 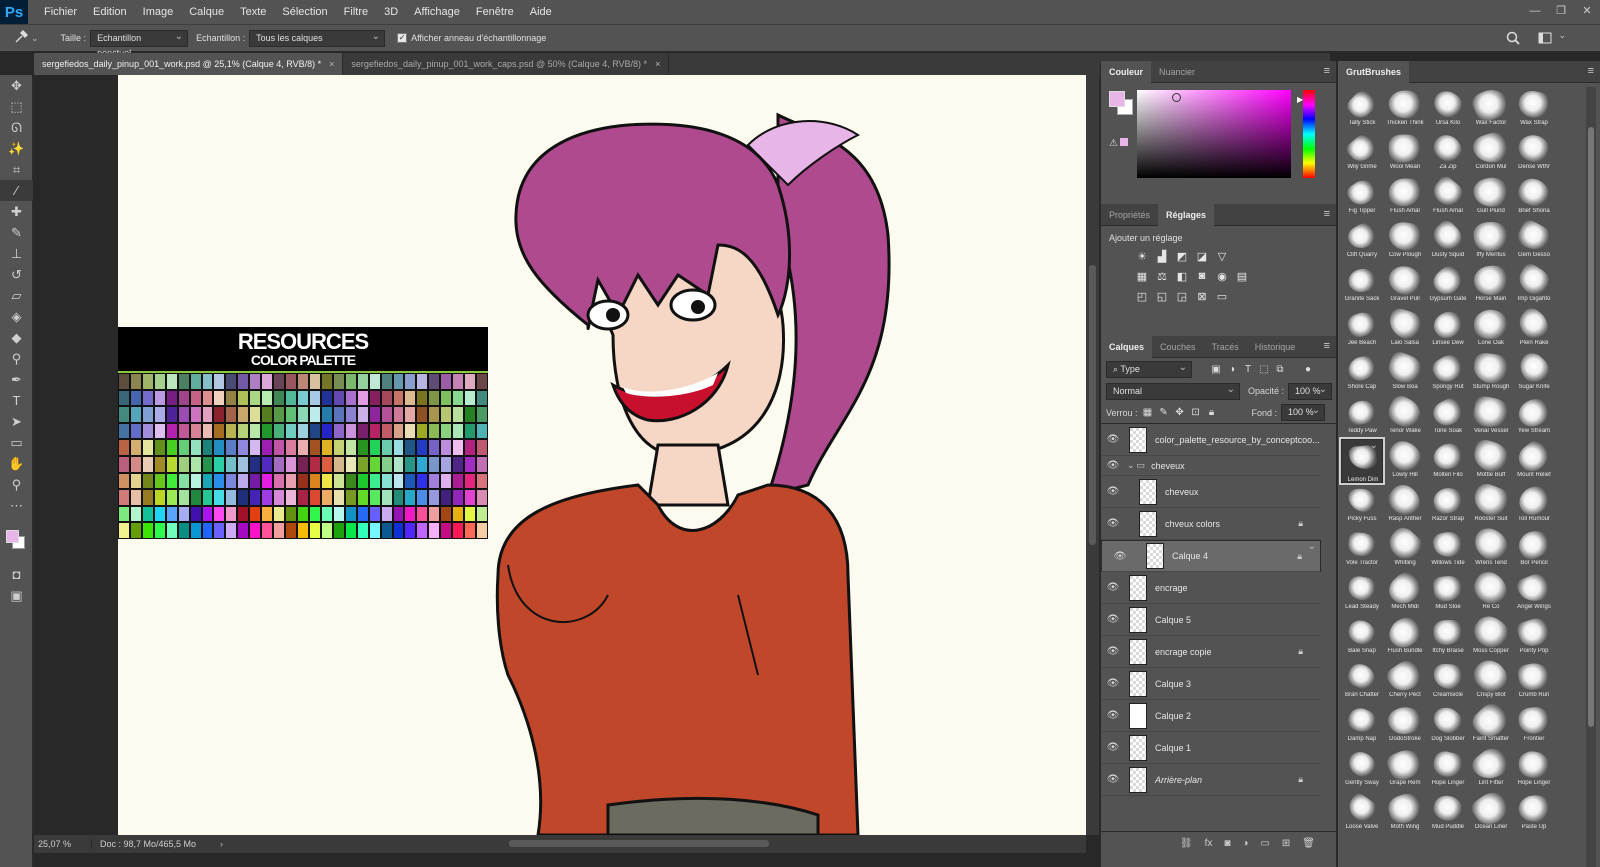 What do you see at coordinates (331, 64) in the screenshot?
I see `close-tab-icon: ×` at bounding box center [331, 64].